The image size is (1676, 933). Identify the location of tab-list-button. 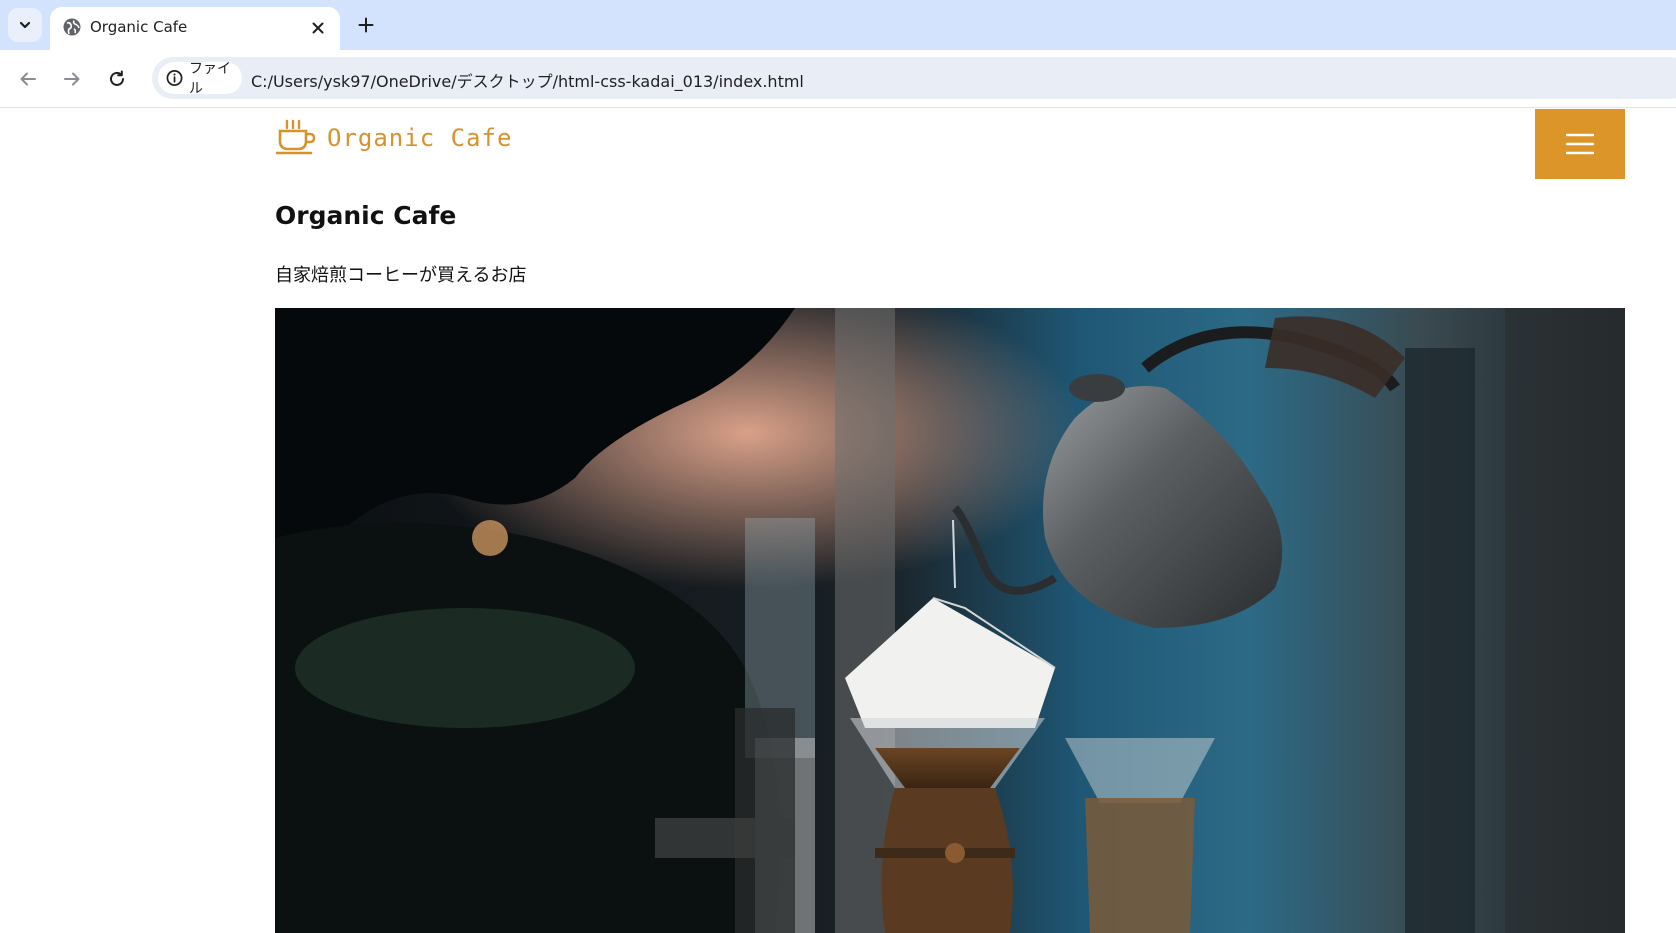
(25, 25).